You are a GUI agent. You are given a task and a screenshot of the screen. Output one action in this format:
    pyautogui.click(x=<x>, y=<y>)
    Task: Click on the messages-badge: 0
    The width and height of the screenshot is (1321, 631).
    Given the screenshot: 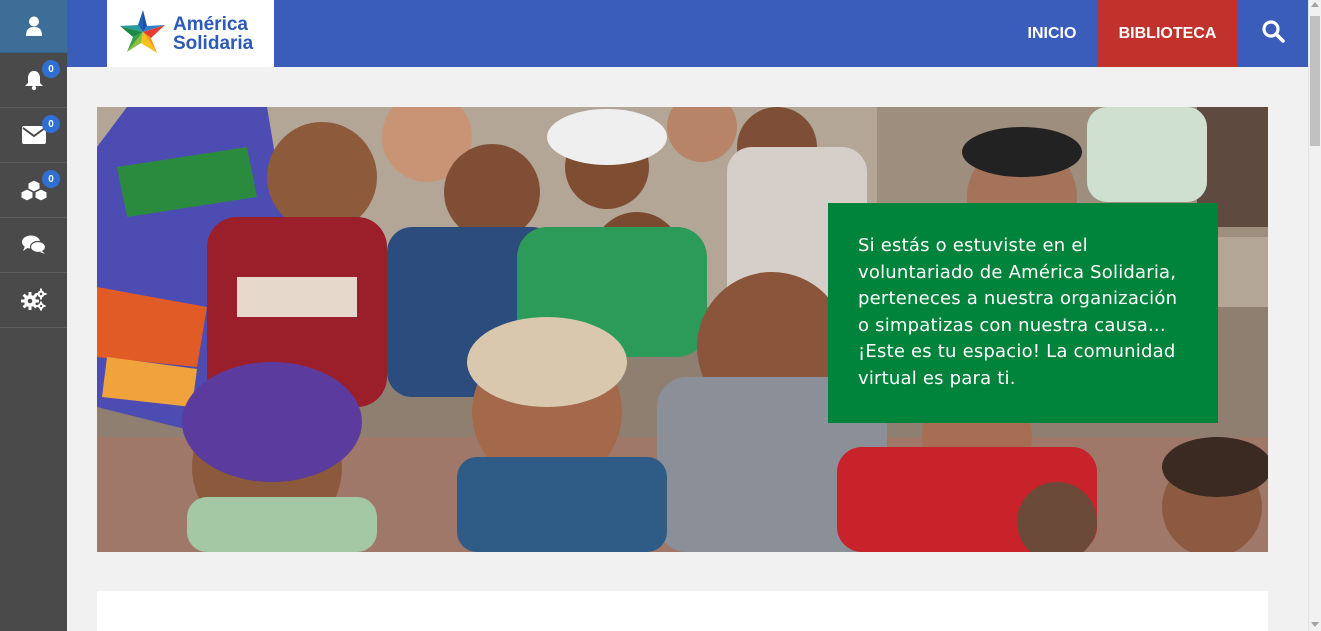 What is the action you would take?
    pyautogui.click(x=51, y=124)
    